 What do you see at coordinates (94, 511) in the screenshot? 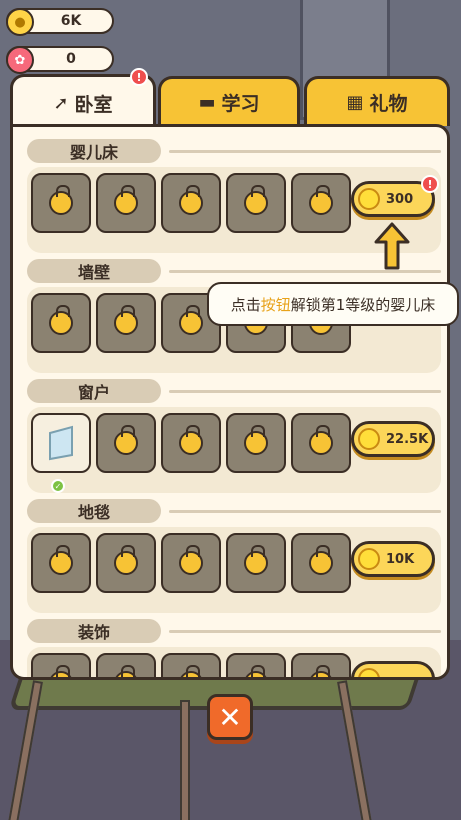
I see `section-title: 地毯` at bounding box center [94, 511].